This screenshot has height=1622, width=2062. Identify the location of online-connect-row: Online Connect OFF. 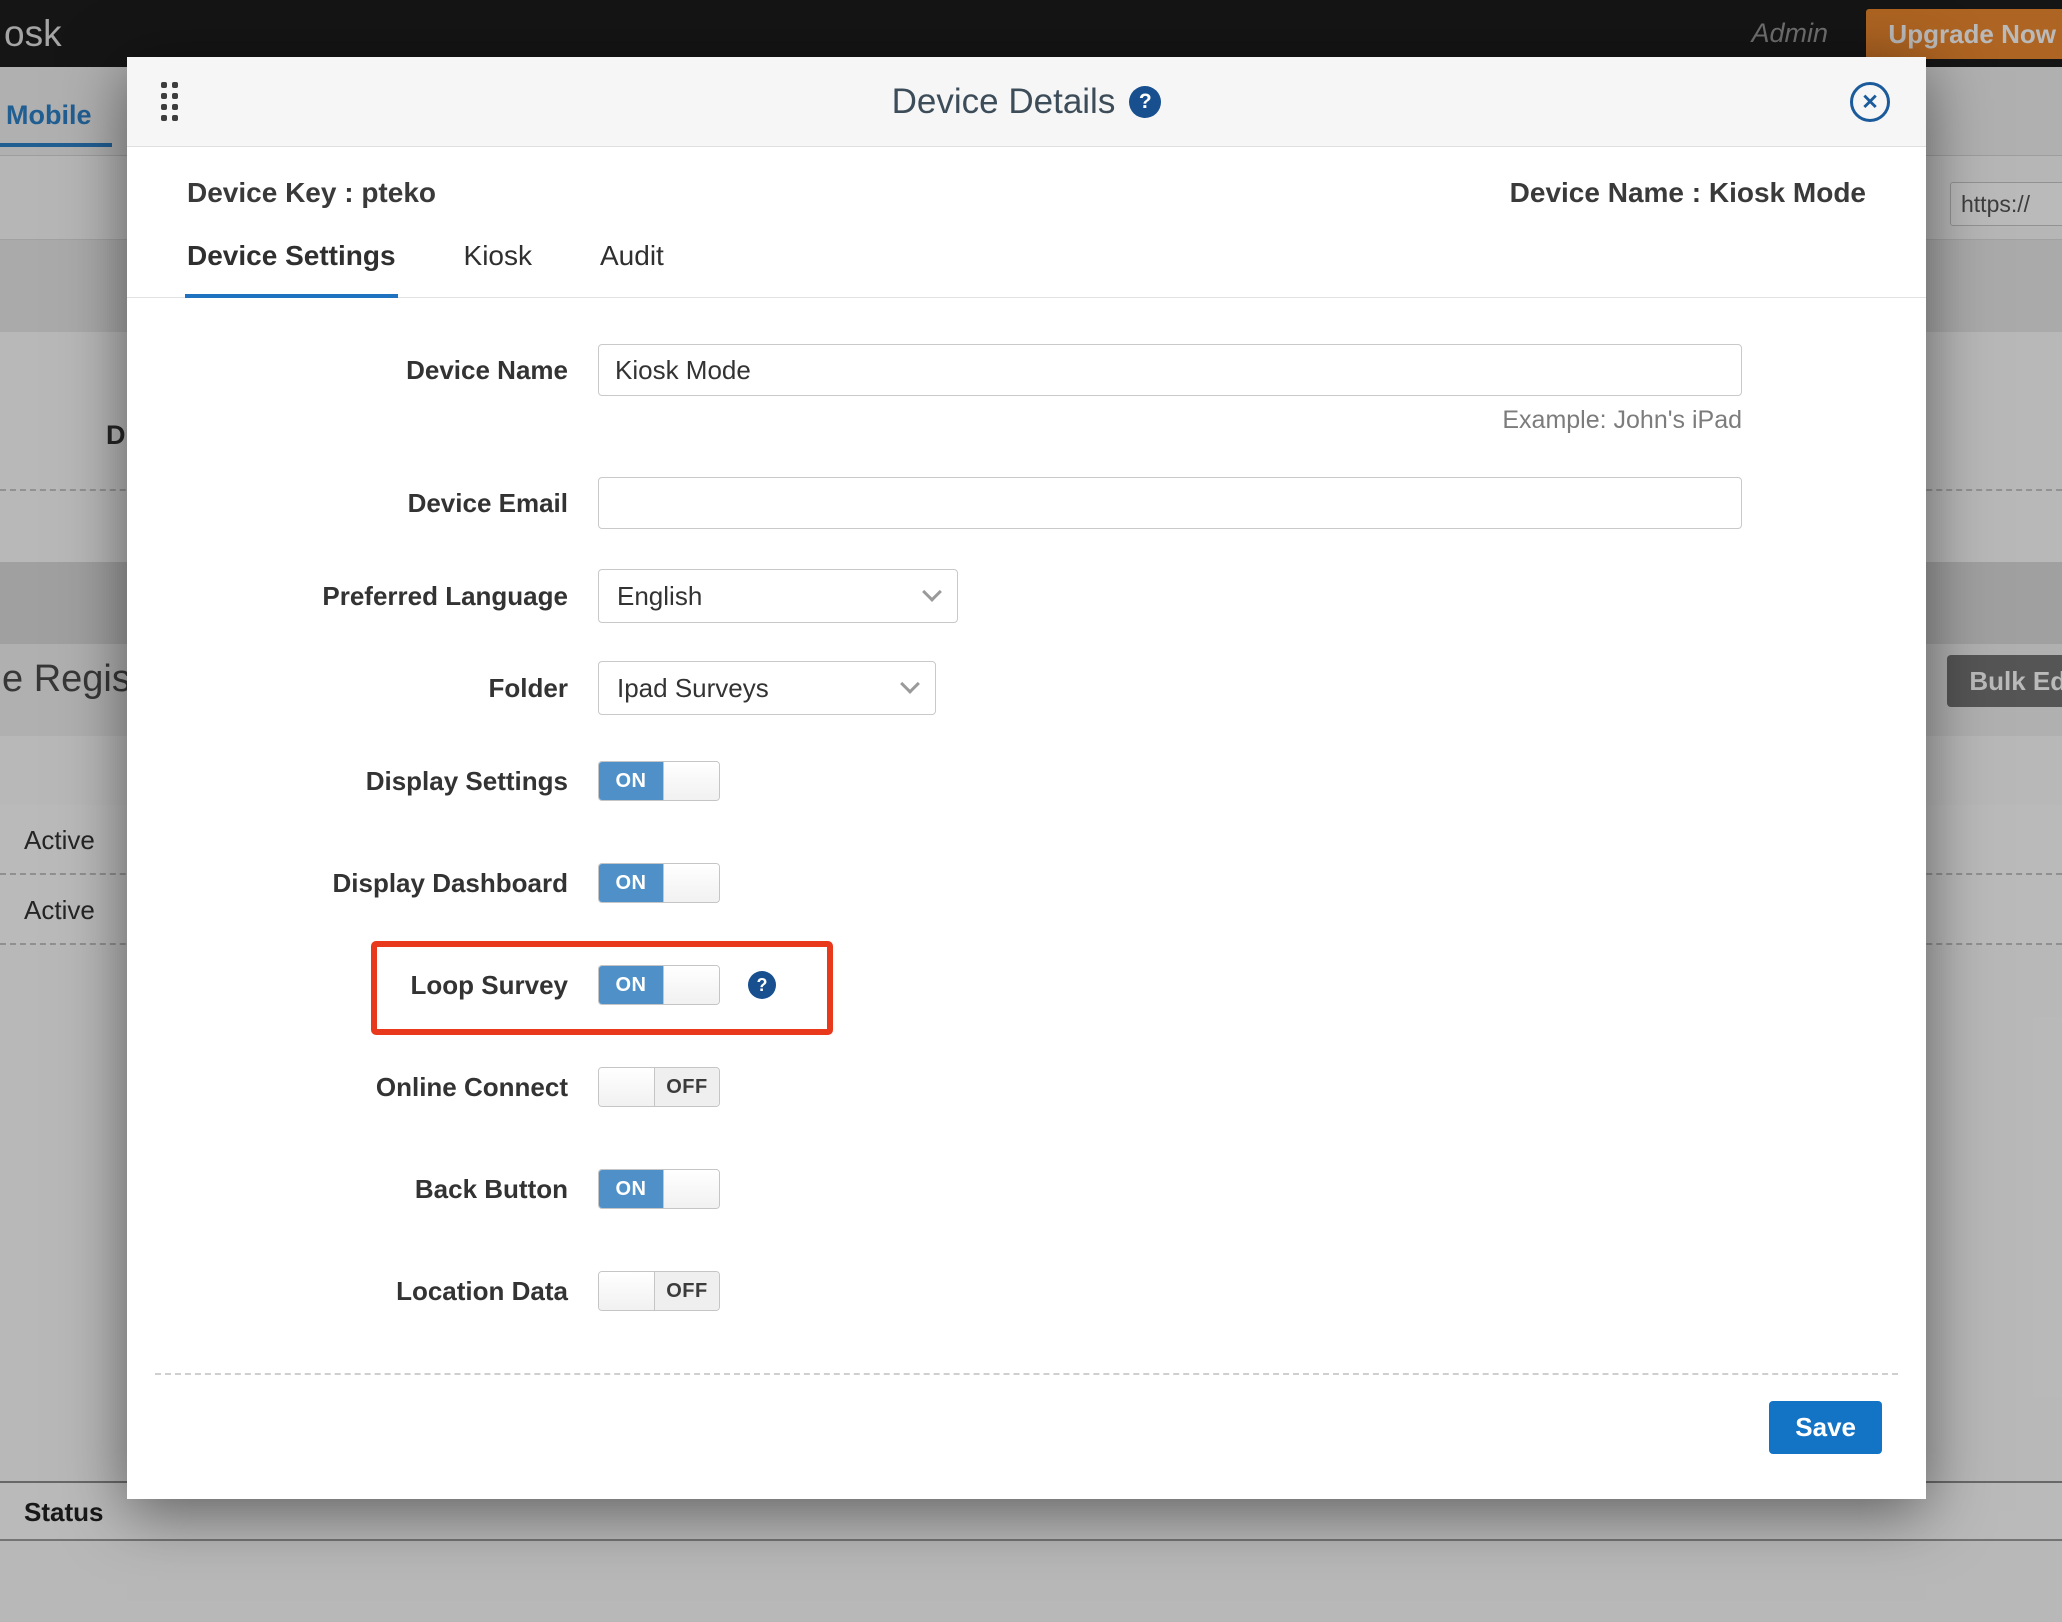
(1026, 1087).